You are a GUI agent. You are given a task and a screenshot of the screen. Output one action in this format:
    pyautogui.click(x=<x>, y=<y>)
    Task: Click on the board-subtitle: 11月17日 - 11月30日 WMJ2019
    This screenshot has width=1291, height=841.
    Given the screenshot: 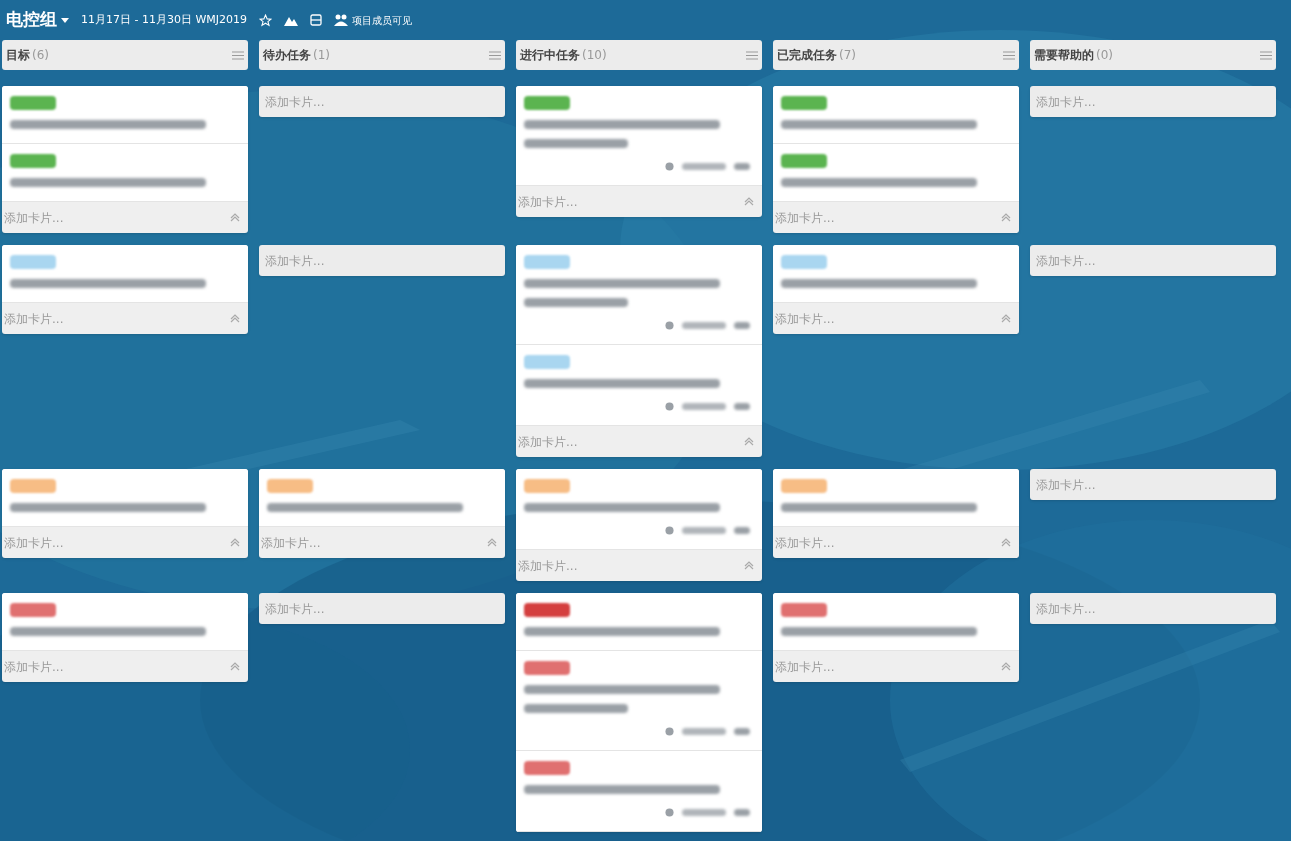 What is the action you would take?
    pyautogui.click(x=164, y=19)
    